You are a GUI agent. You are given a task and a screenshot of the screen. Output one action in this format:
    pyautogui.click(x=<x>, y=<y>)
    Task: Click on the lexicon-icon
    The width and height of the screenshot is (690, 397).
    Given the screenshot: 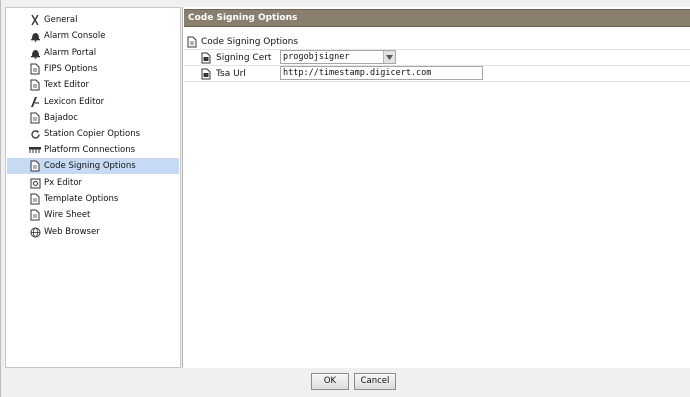 What is the action you would take?
    pyautogui.click(x=35, y=102)
    